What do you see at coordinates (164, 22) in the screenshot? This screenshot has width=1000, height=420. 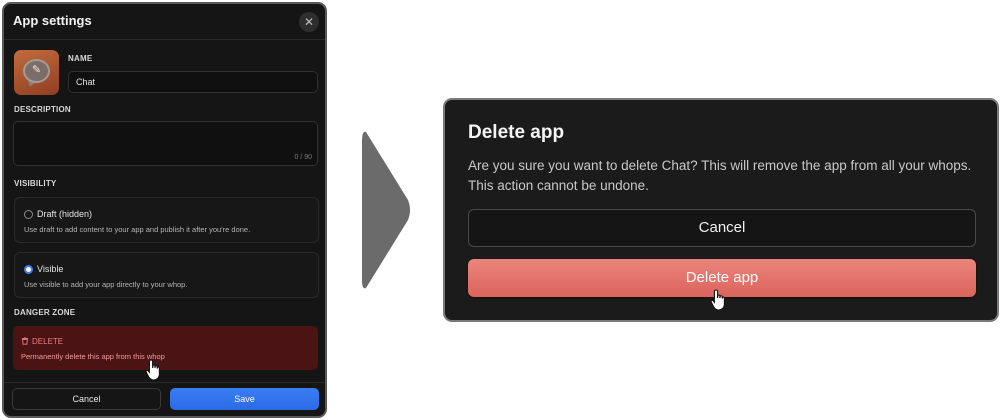 I see `settings-header: App settings ✕` at bounding box center [164, 22].